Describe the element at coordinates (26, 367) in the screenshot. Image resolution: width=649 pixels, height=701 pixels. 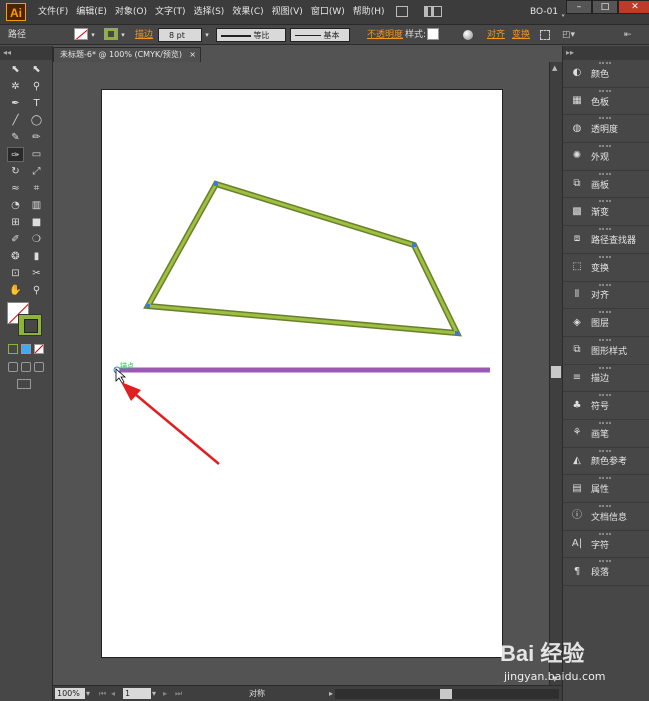
I see `draw-behind-icon` at that location.